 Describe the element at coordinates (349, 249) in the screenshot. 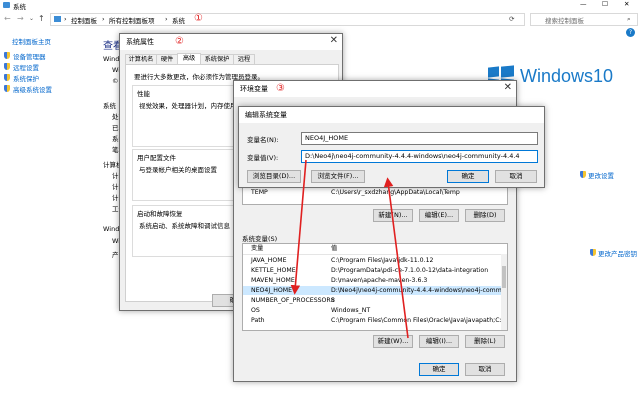

I see `annotation-arrows` at that location.